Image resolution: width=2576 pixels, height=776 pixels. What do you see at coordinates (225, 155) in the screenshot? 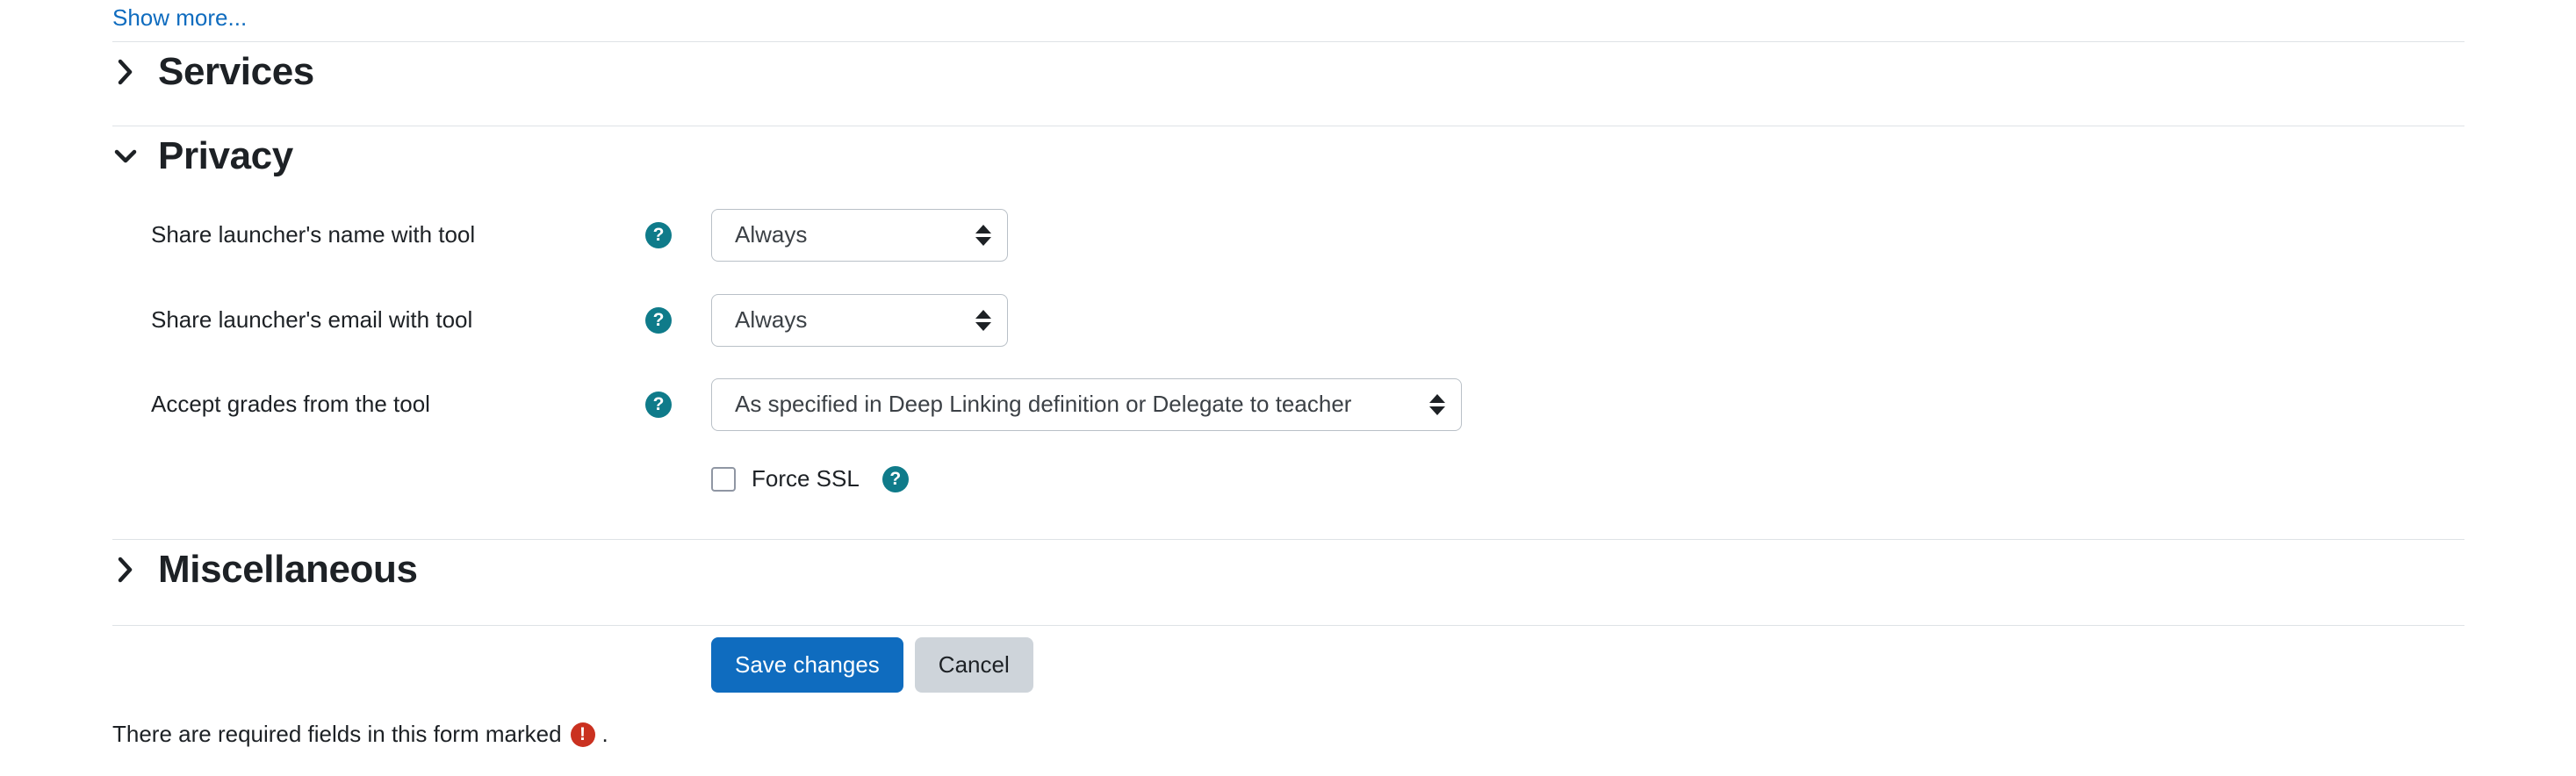
I see `section-title-privacy: Privacy` at bounding box center [225, 155].